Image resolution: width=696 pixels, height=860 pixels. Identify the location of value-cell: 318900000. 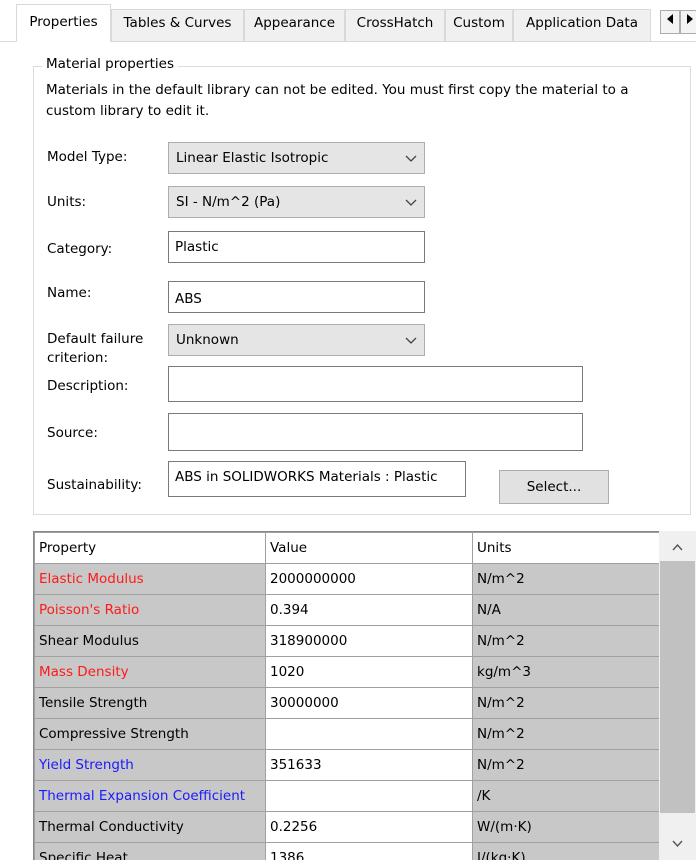
(369, 641).